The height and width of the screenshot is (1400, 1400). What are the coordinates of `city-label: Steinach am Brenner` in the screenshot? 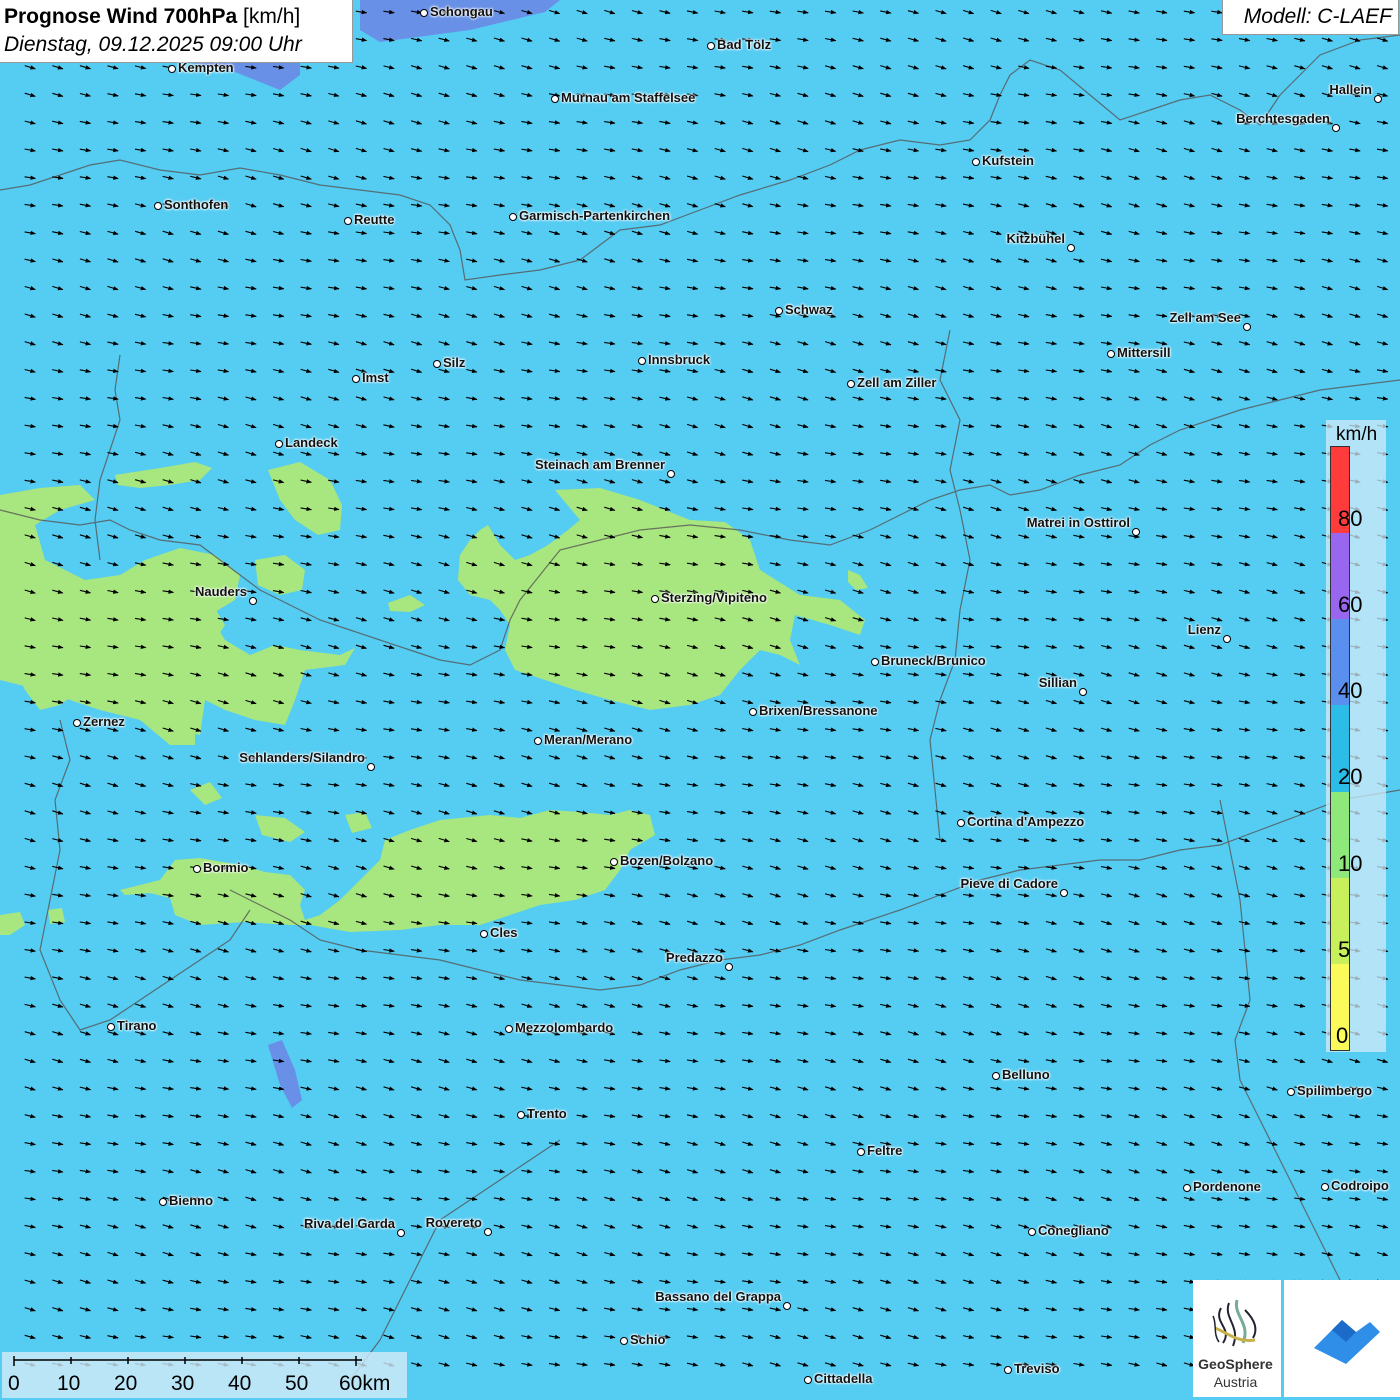 It's located at (599, 464).